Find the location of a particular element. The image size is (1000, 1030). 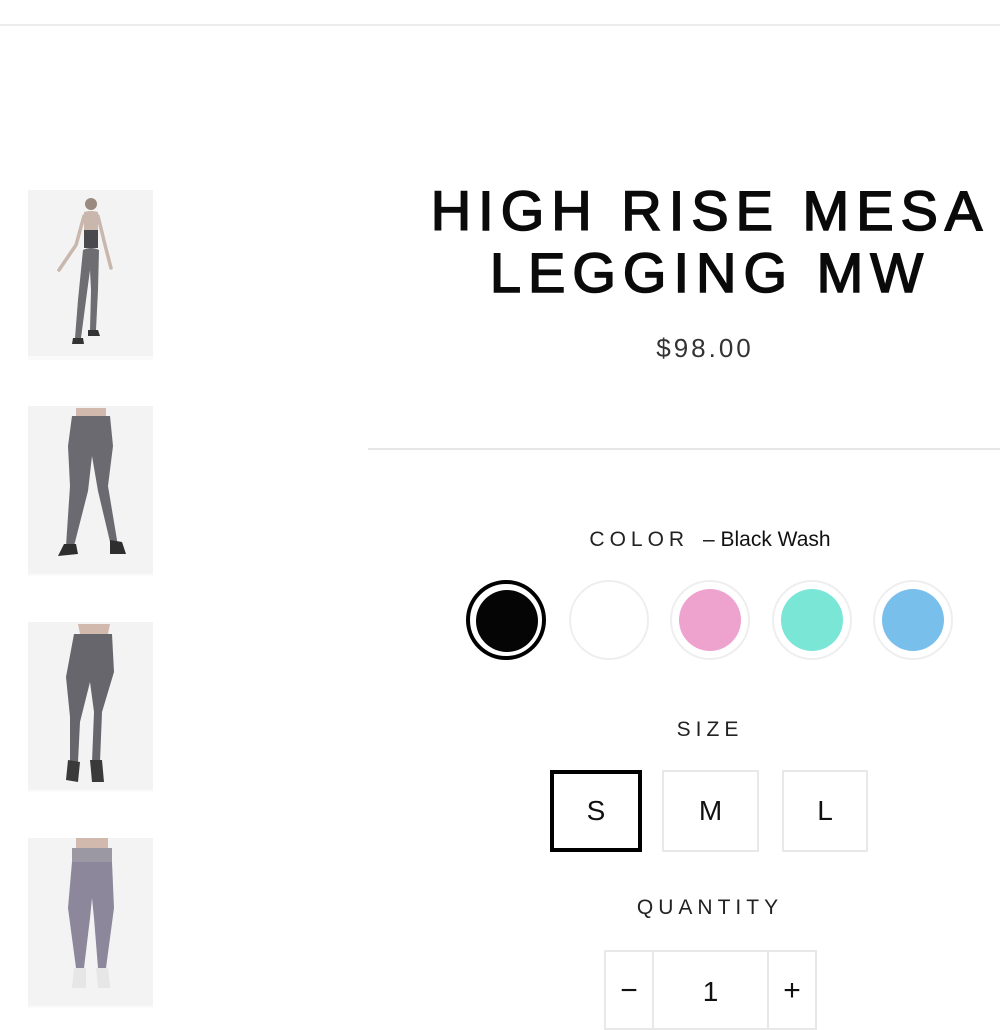

product-title: HIGH RISE MESA LEGGING MW is located at coordinates (690, 242).